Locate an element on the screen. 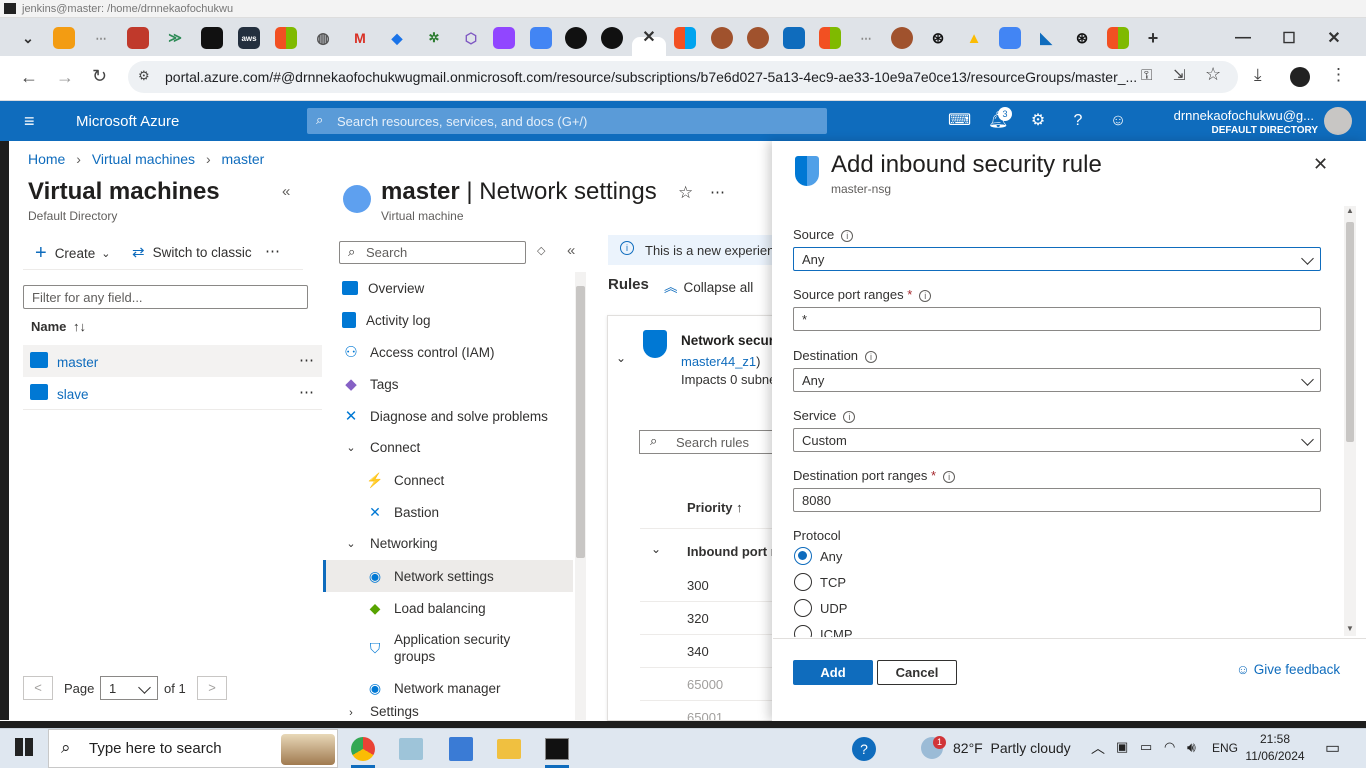 This screenshot has height=768, width=1366. column-header-priority: Priority ↑ is located at coordinates (715, 507).